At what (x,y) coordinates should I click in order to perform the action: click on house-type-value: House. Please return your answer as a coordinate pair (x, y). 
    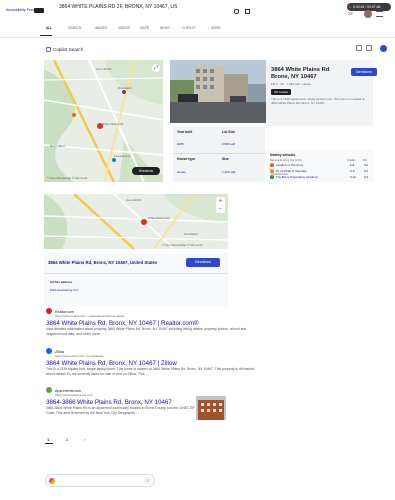
    Looking at the image, I should click on (181, 172).